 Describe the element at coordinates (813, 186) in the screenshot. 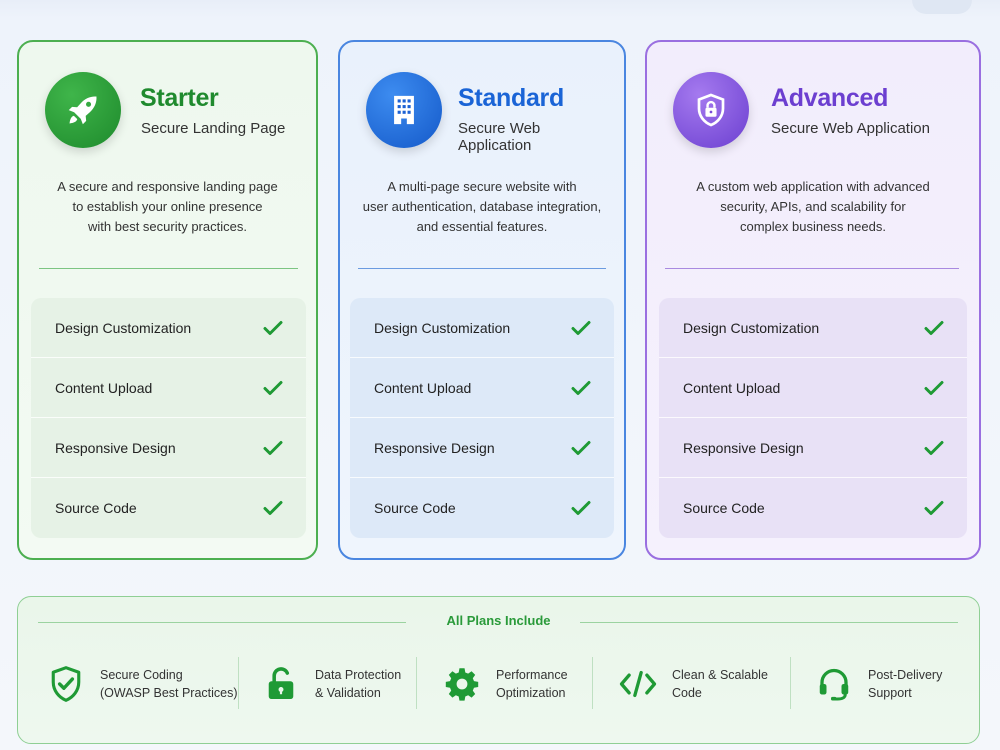

I see `description-line: A custom web application with advanced` at that location.